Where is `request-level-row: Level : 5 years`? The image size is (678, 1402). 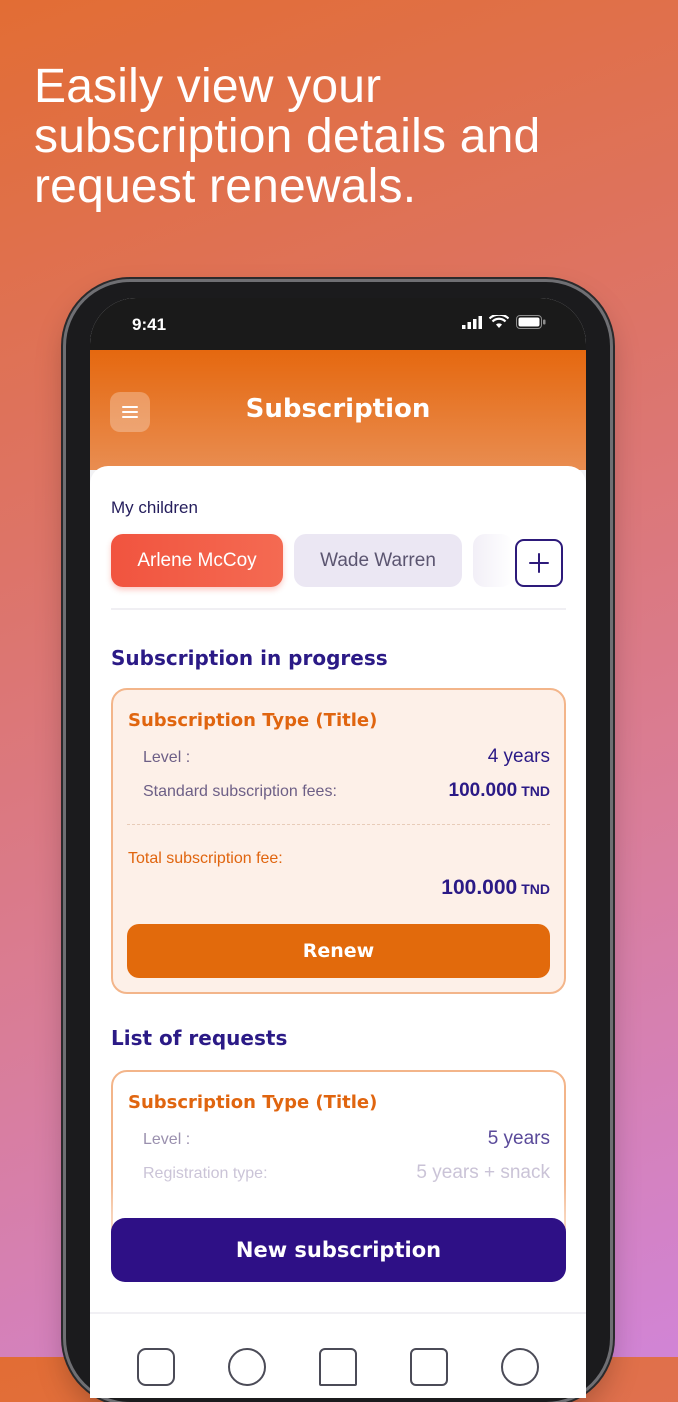
request-level-row: Level : 5 years is located at coordinates (346, 1139).